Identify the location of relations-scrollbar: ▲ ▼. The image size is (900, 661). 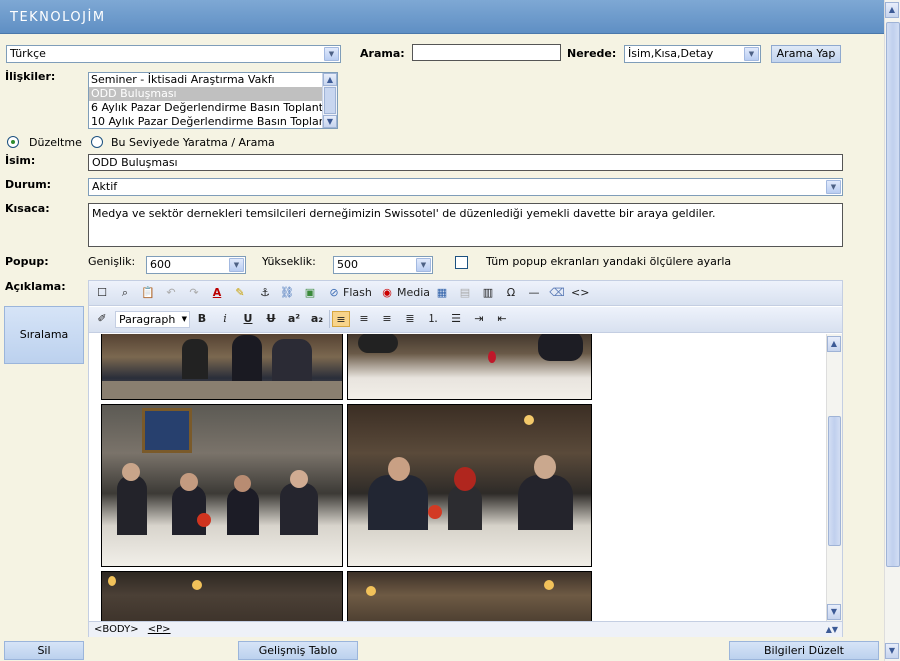
(329, 100).